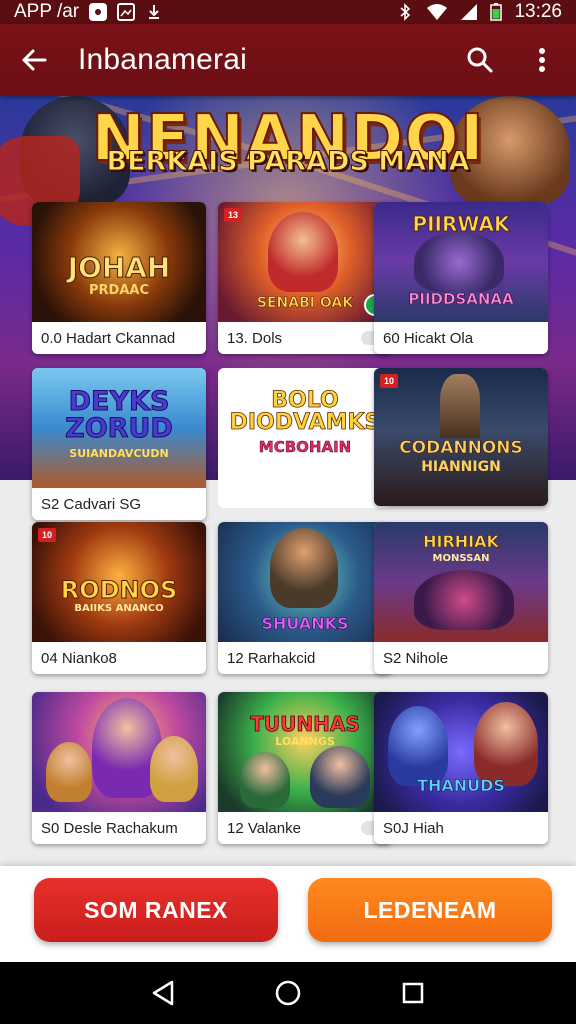 The width and height of the screenshot is (576, 1024). I want to click on game-card: TUUNHAS LOANNGS 12 Valanke, so click(305, 768).